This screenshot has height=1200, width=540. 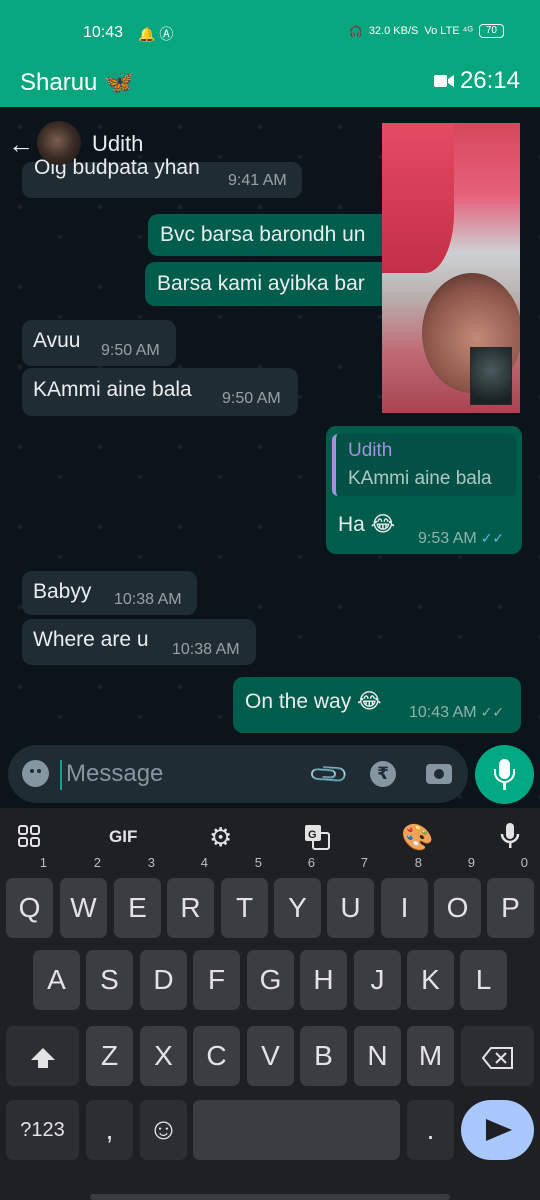 What do you see at coordinates (377, 980) in the screenshot?
I see `key-j: J` at bounding box center [377, 980].